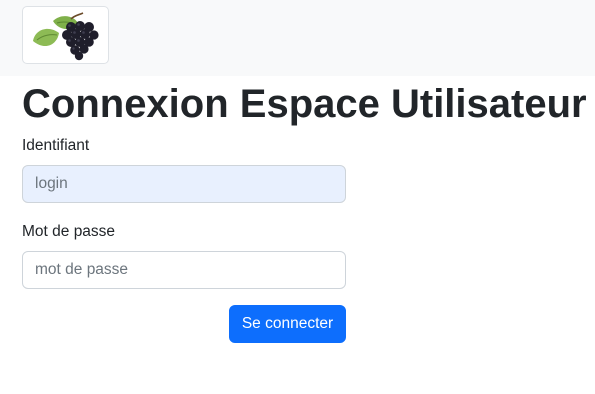  I want to click on login-label: Identifiant, so click(56, 145).